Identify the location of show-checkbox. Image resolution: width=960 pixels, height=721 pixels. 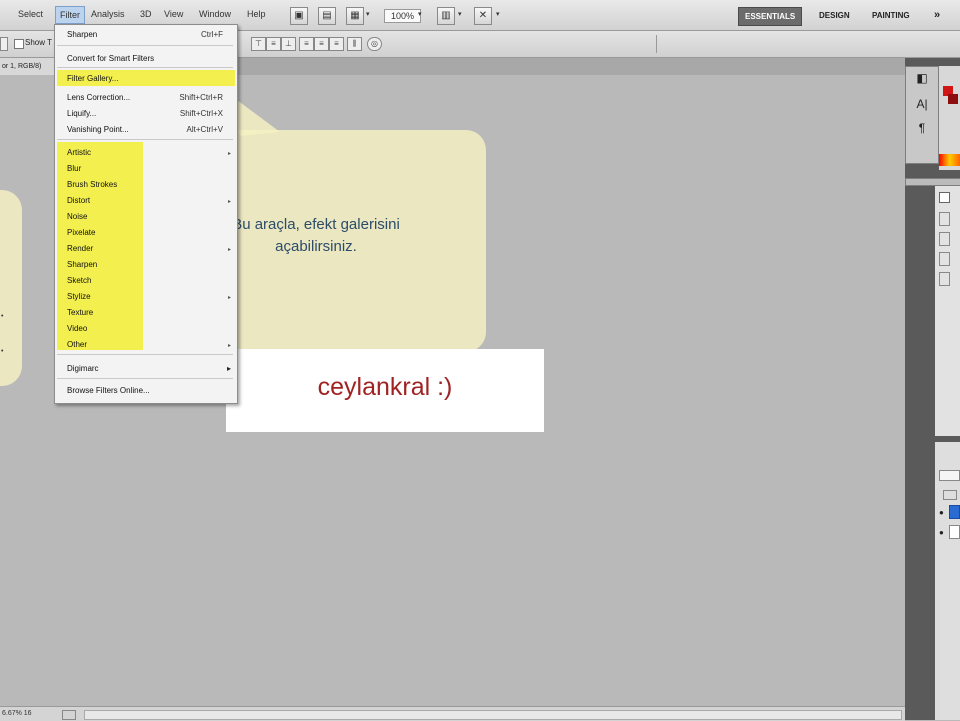
(19, 44).